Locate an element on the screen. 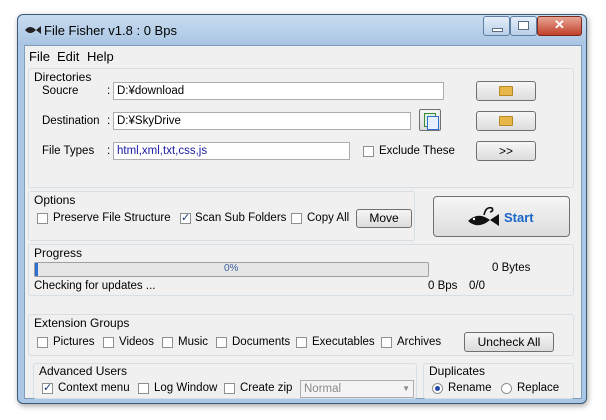 Image resolution: width=606 pixels, height=420 pixels. progress-label: Progress is located at coordinates (58, 253).